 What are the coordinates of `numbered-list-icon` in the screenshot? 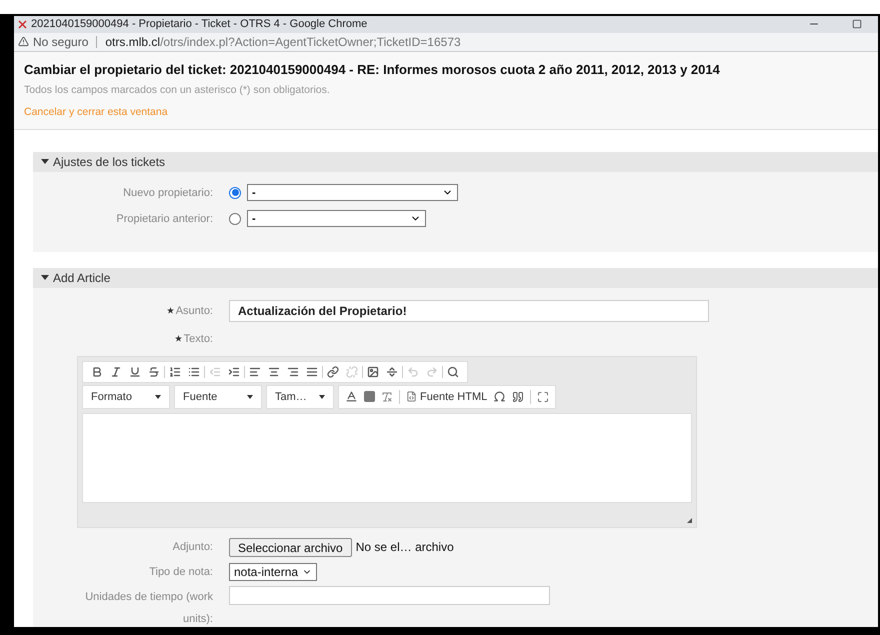 It's located at (175, 372).